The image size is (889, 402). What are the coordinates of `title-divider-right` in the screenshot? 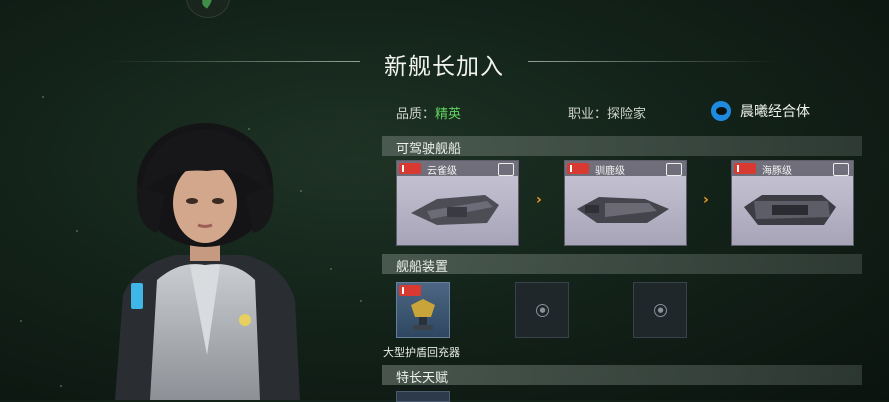 It's located at (653, 61).